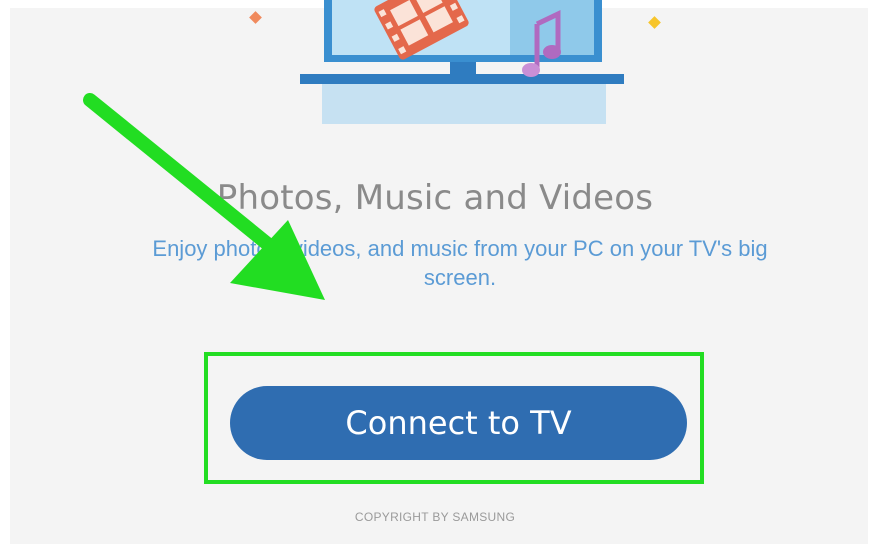 Image resolution: width=870 pixels, height=544 pixels. Describe the element at coordinates (654, 22) in the screenshot. I see `yellow-sparkle-icon` at that location.